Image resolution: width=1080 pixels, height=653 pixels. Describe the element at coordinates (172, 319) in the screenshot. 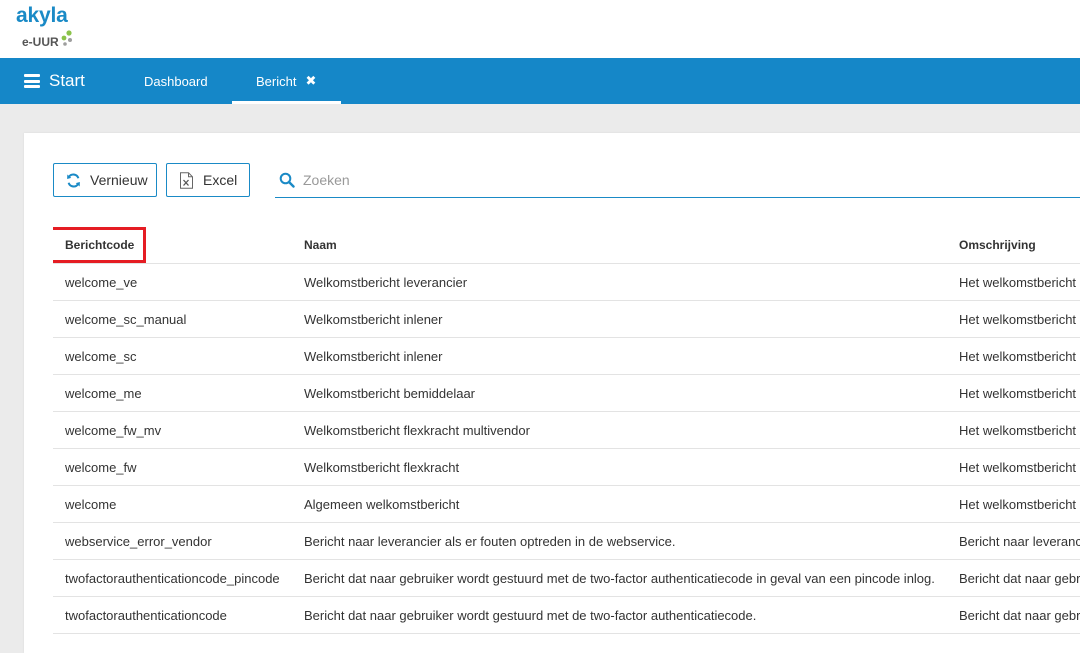

I see `cell-berichtcode: welcome_sc_manual` at that location.